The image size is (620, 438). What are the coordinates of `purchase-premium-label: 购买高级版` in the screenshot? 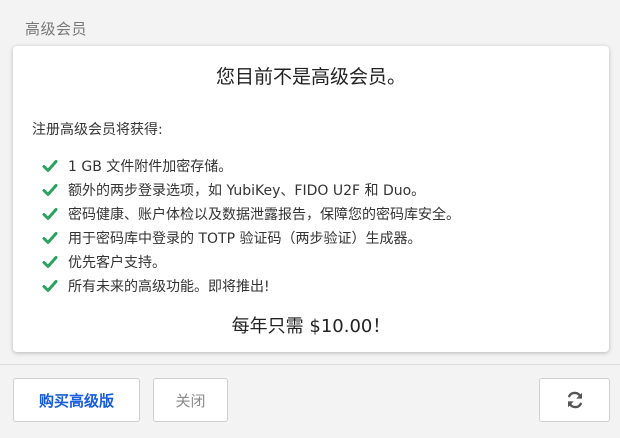 It's located at (76, 400).